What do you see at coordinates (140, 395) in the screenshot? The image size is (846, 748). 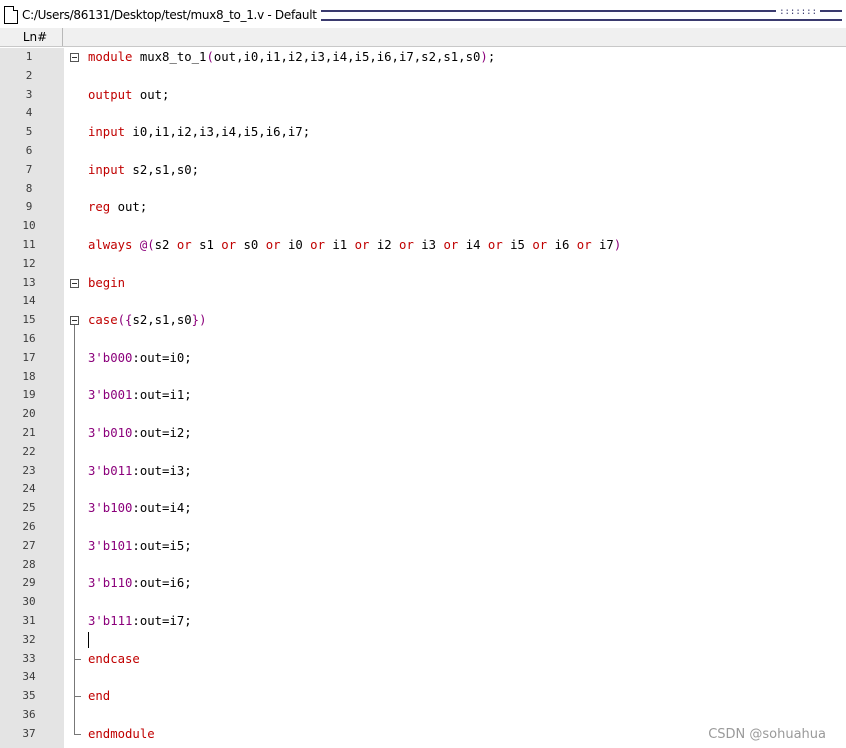 I see `code-text: 3'b001:out=i1;` at bounding box center [140, 395].